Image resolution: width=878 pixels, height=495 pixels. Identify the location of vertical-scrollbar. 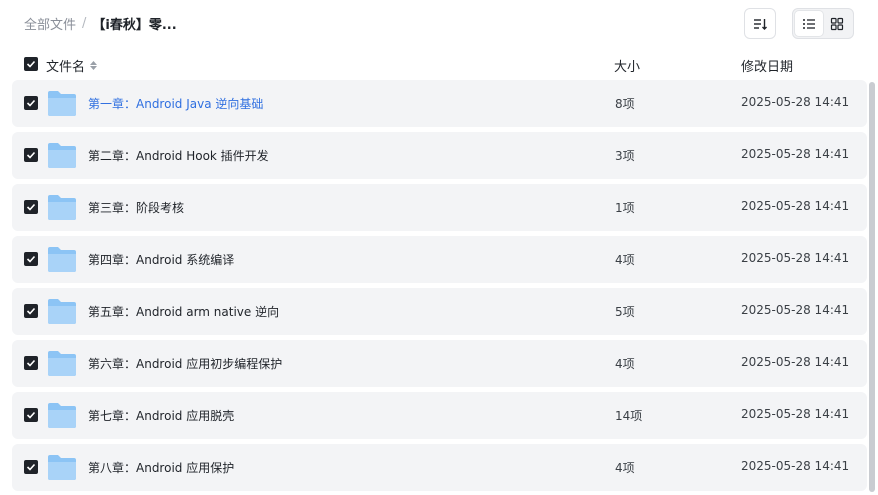
(872, 287).